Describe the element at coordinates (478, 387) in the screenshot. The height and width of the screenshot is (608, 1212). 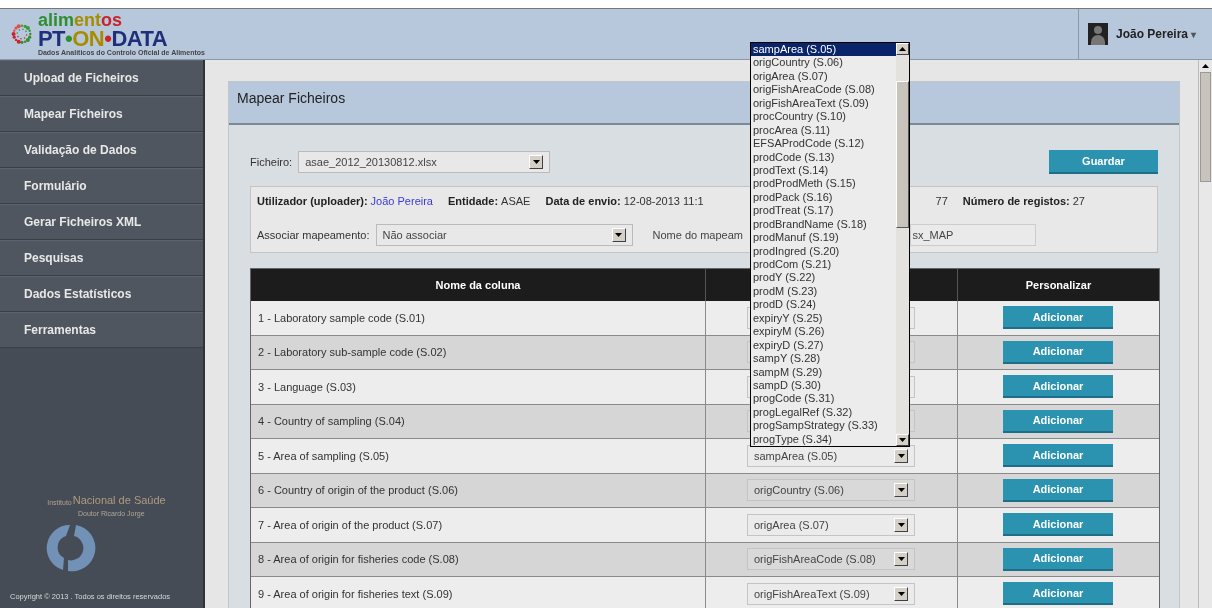
I see `table-cell: 3 - Language (S.03)` at that location.